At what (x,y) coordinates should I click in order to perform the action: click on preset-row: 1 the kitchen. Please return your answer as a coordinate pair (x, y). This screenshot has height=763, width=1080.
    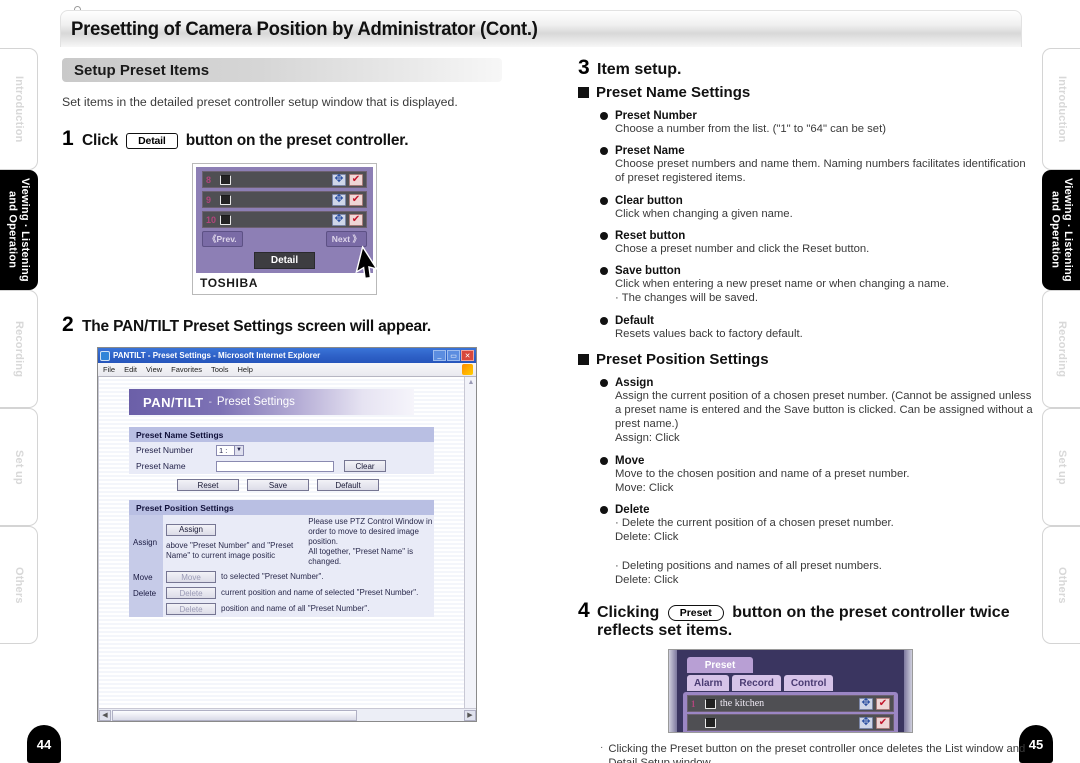
    Looking at the image, I should click on (790, 704).